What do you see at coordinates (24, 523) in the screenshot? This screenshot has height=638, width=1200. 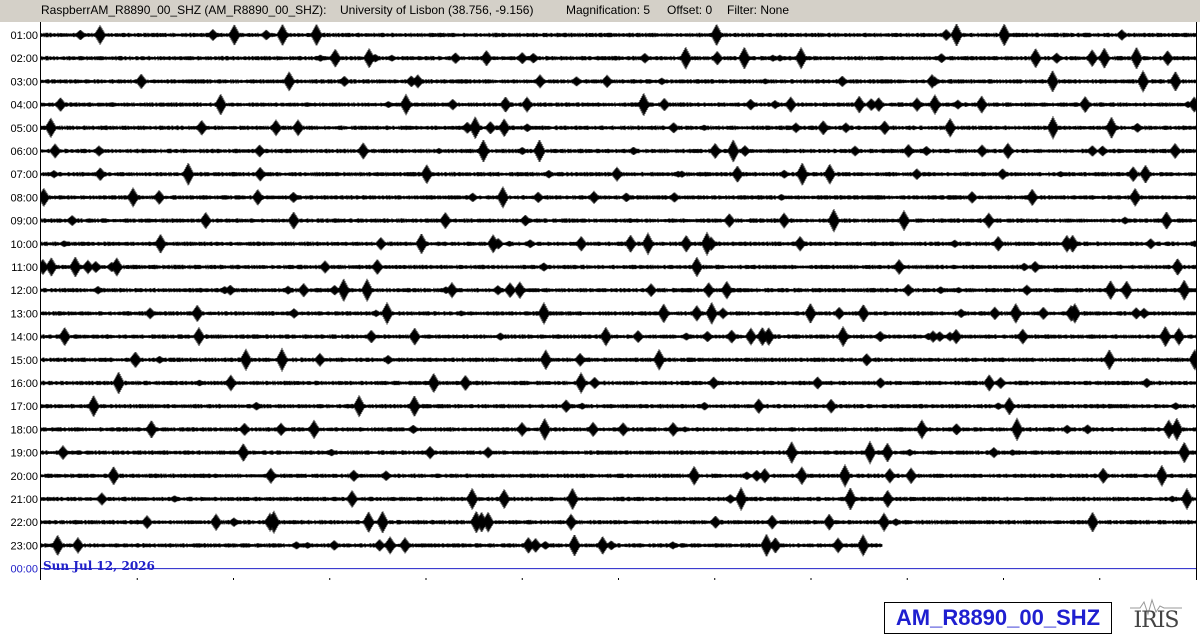 I see `row-label: 22:00` at bounding box center [24, 523].